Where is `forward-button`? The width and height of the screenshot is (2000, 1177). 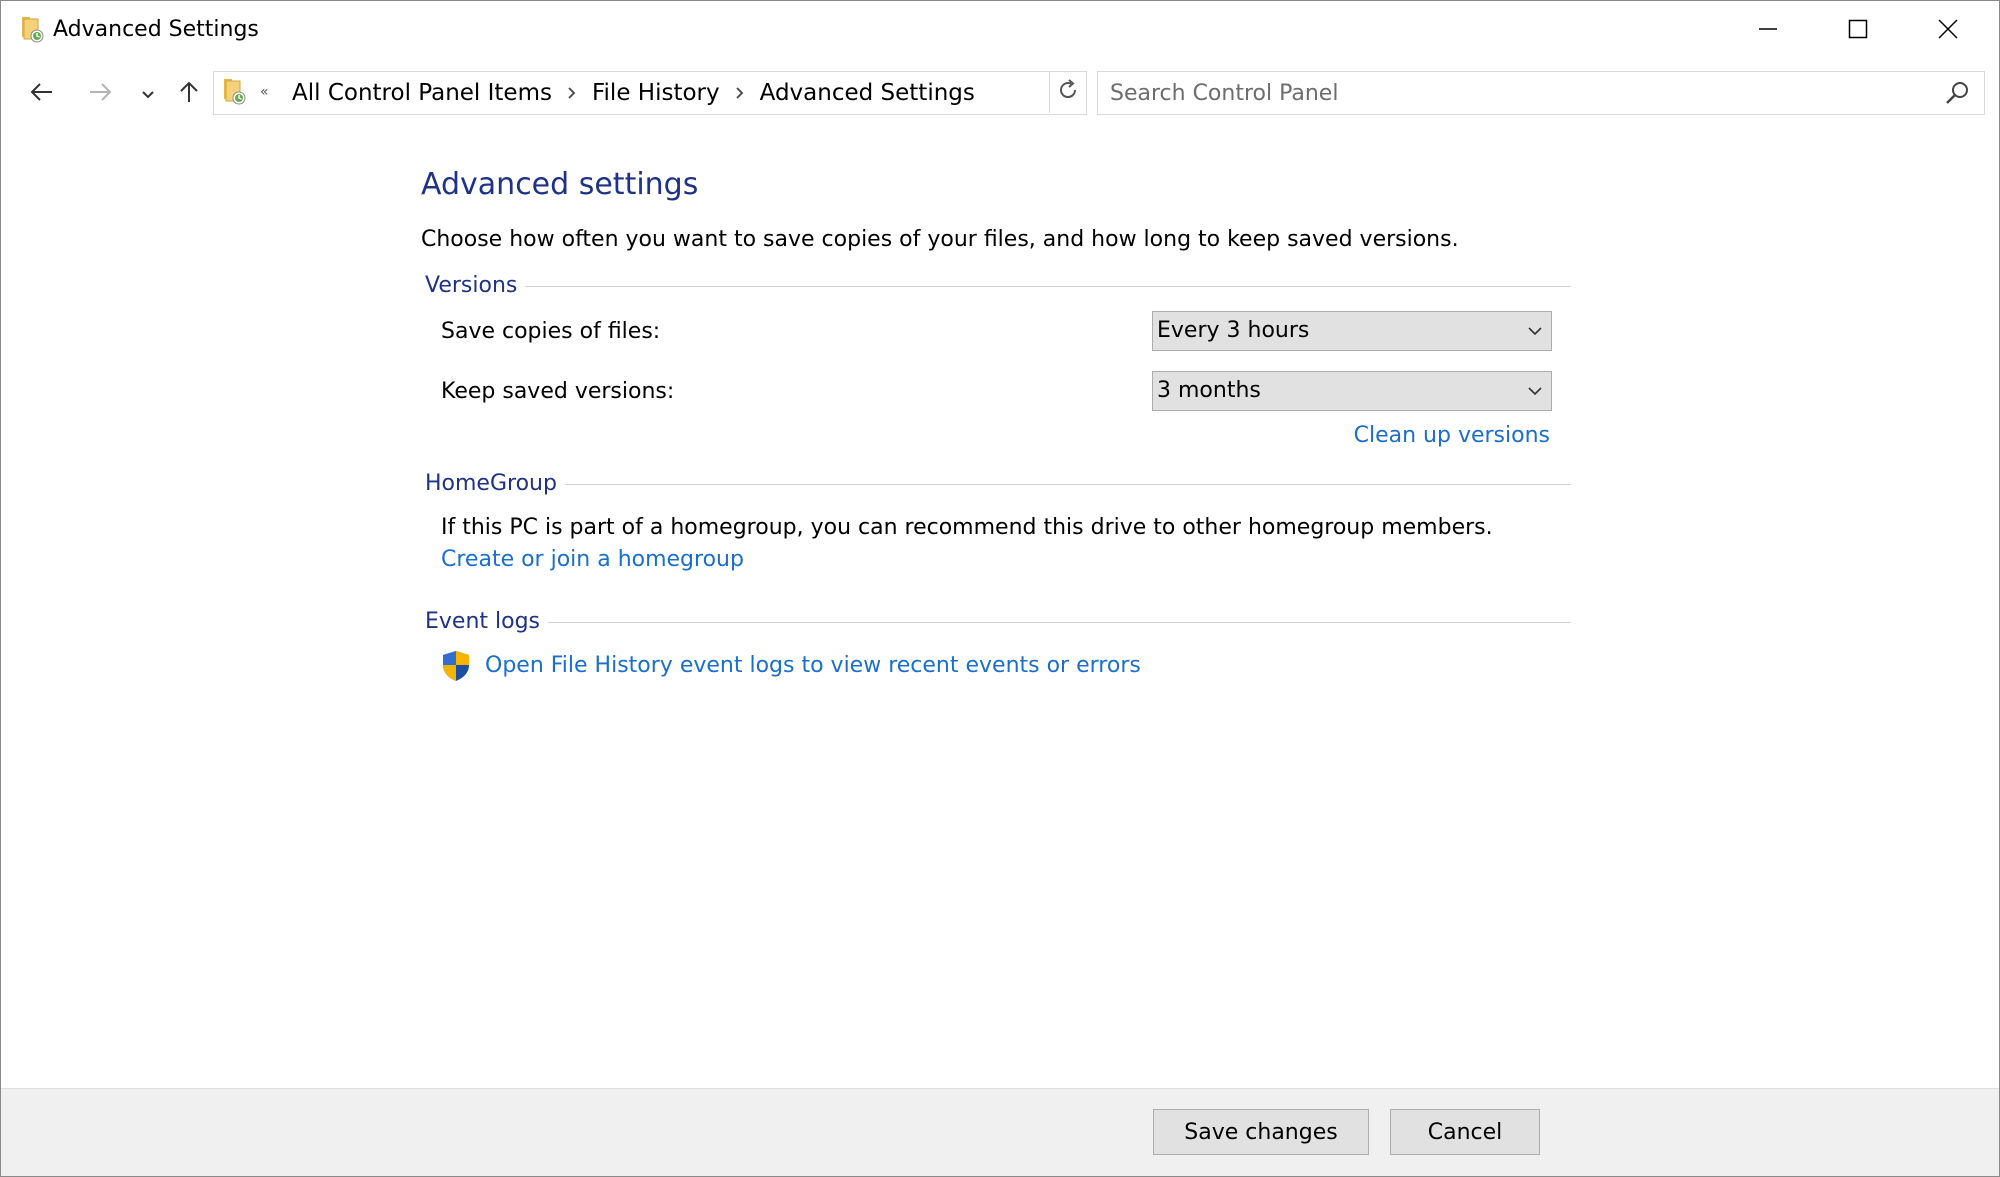 forward-button is located at coordinates (100, 94).